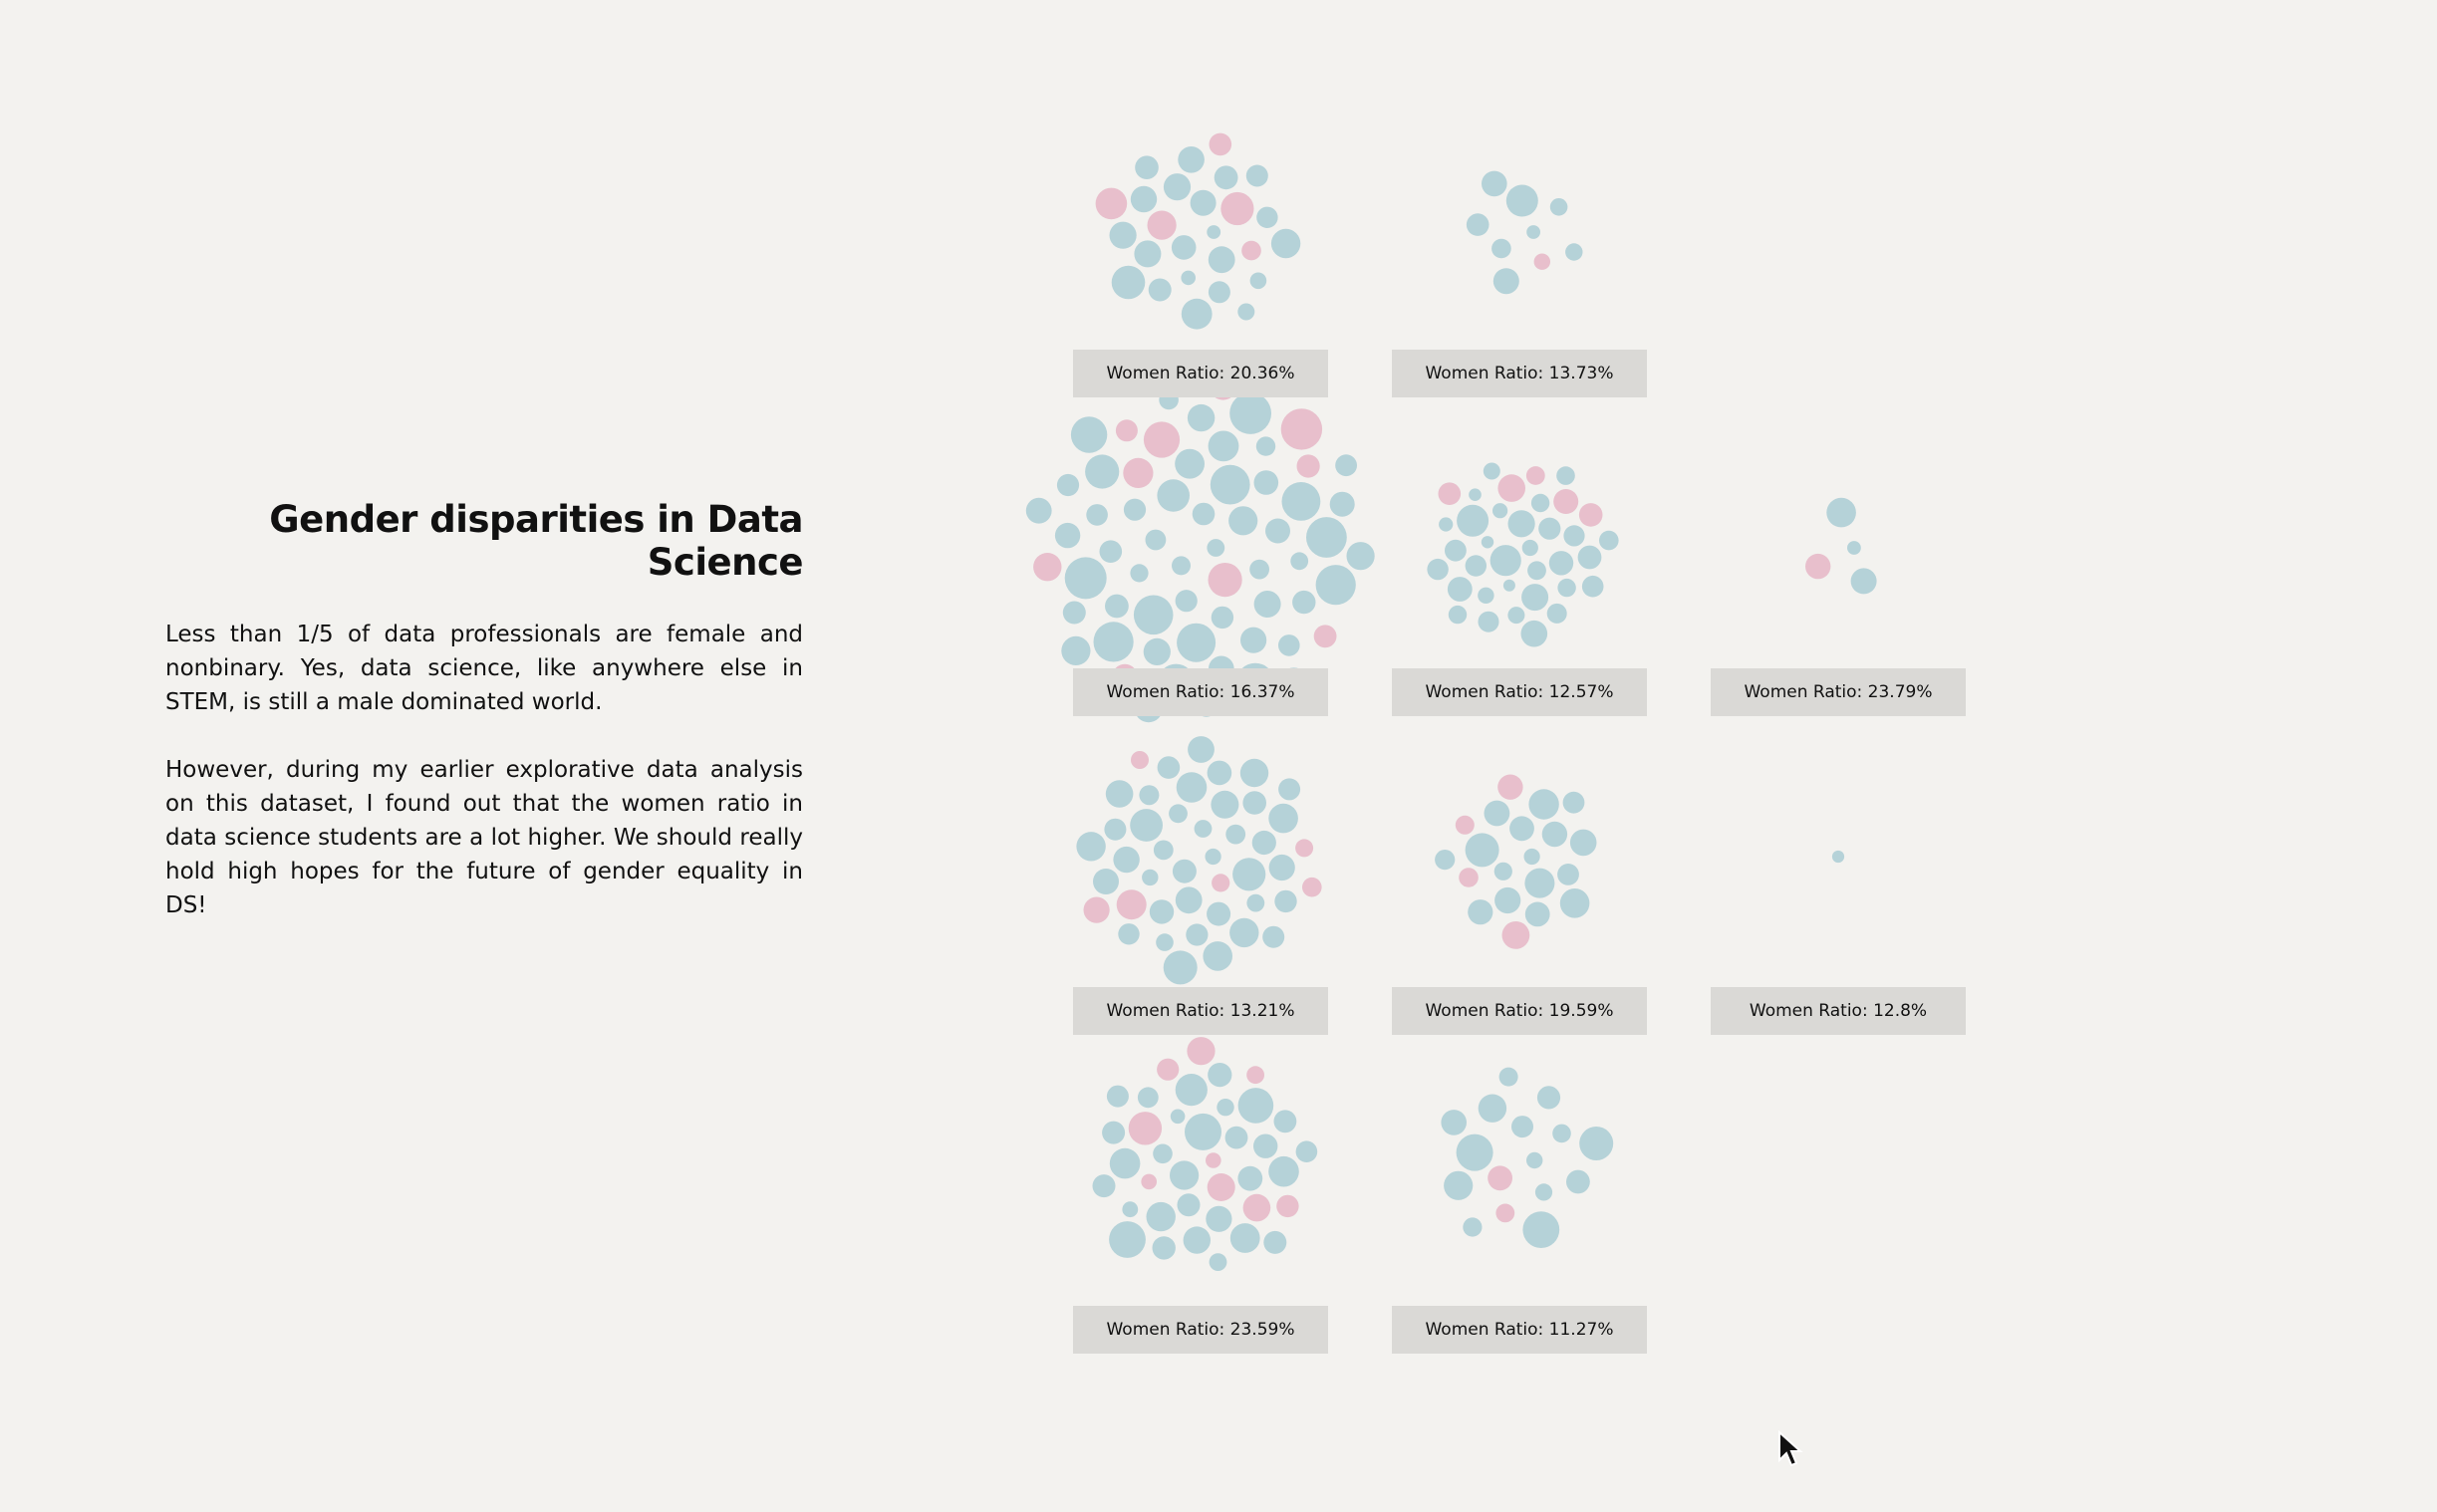  What do you see at coordinates (1790, 1448) in the screenshot?
I see `mouse-cursor-icon` at bounding box center [1790, 1448].